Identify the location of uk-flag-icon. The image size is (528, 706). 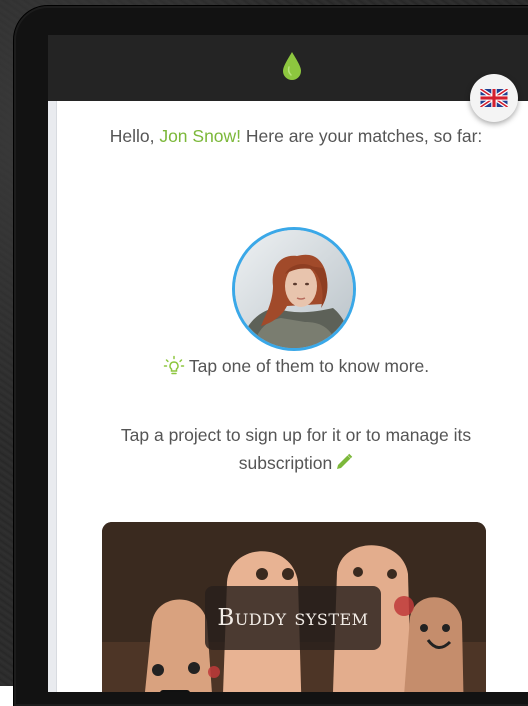
(494, 98).